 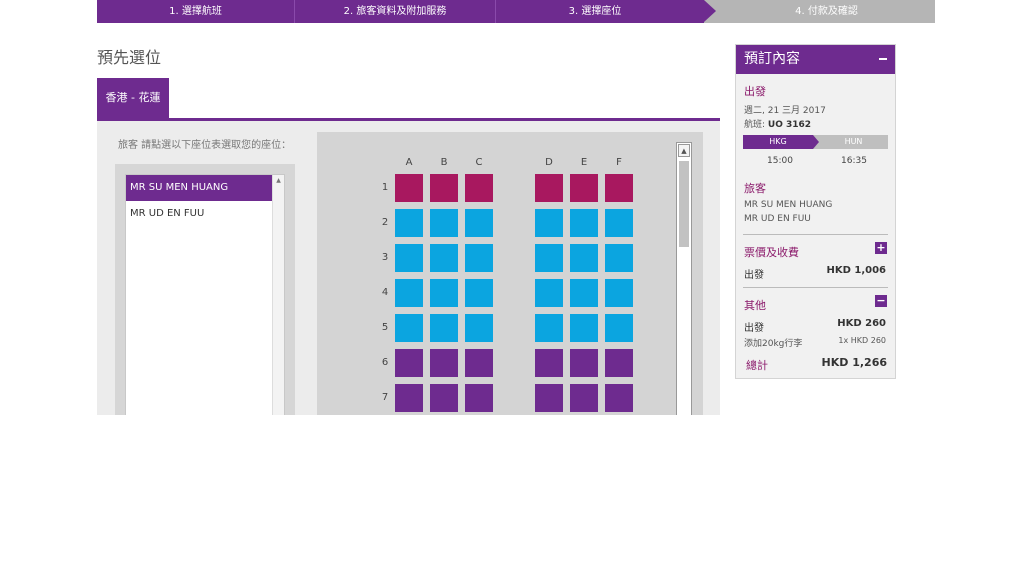 I want to click on collapse-minus-icon: −, so click(x=881, y=301).